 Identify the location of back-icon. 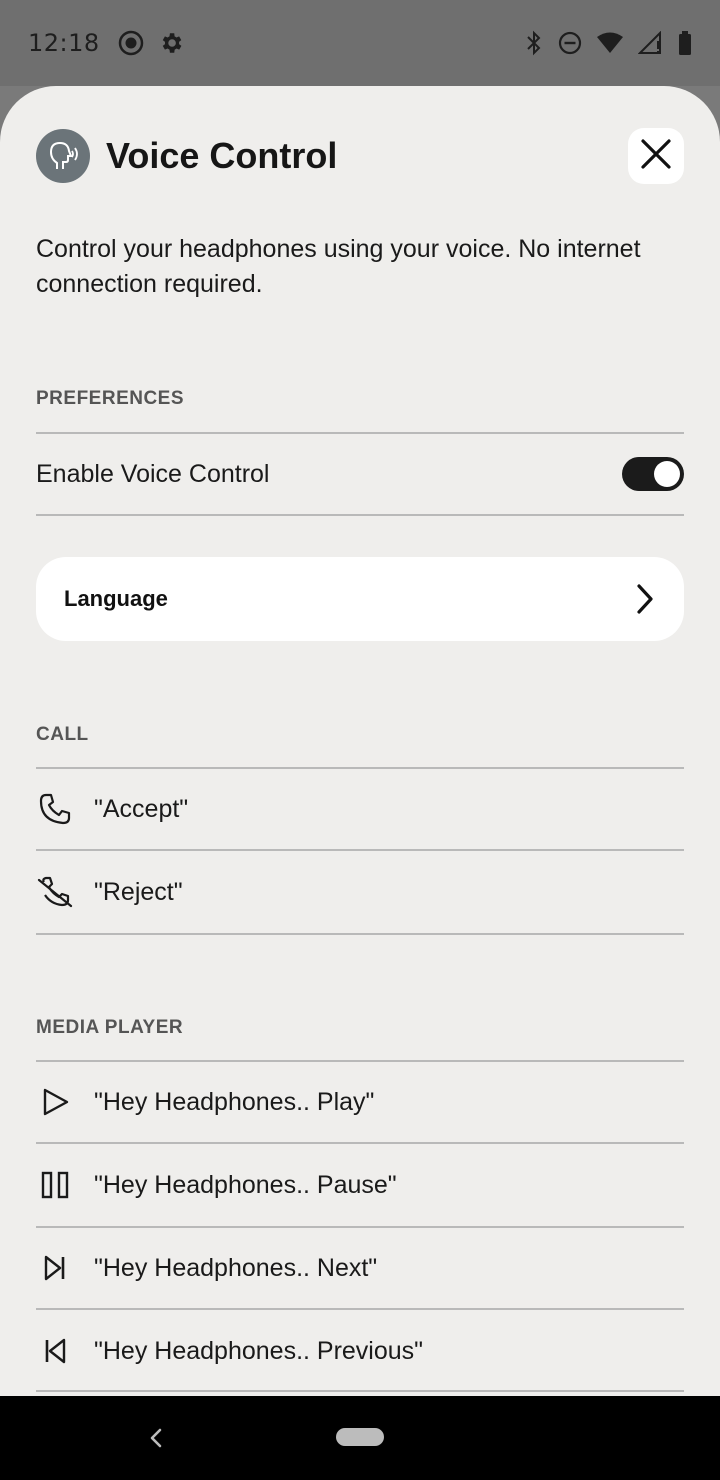
(156, 1438).